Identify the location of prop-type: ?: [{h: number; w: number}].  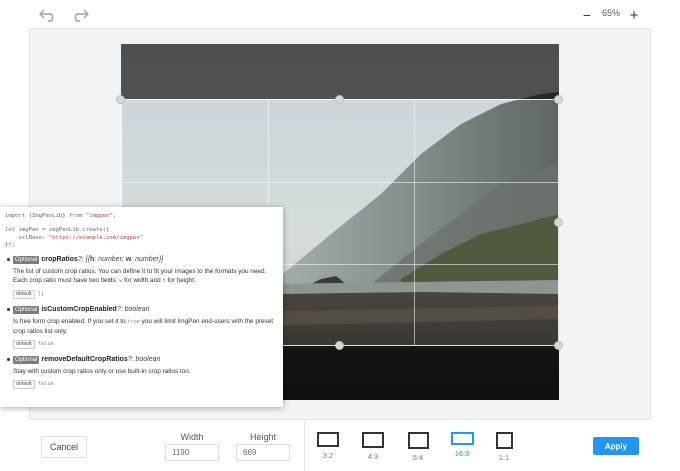
(120, 259).